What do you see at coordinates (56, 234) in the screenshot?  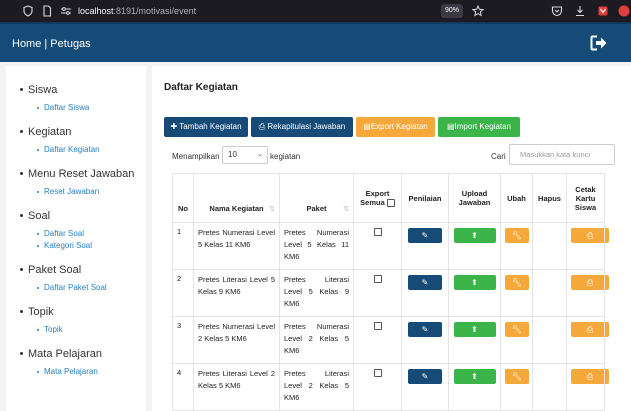 I see `sidebar-item-daftar-soal: Daftar Soal` at bounding box center [56, 234].